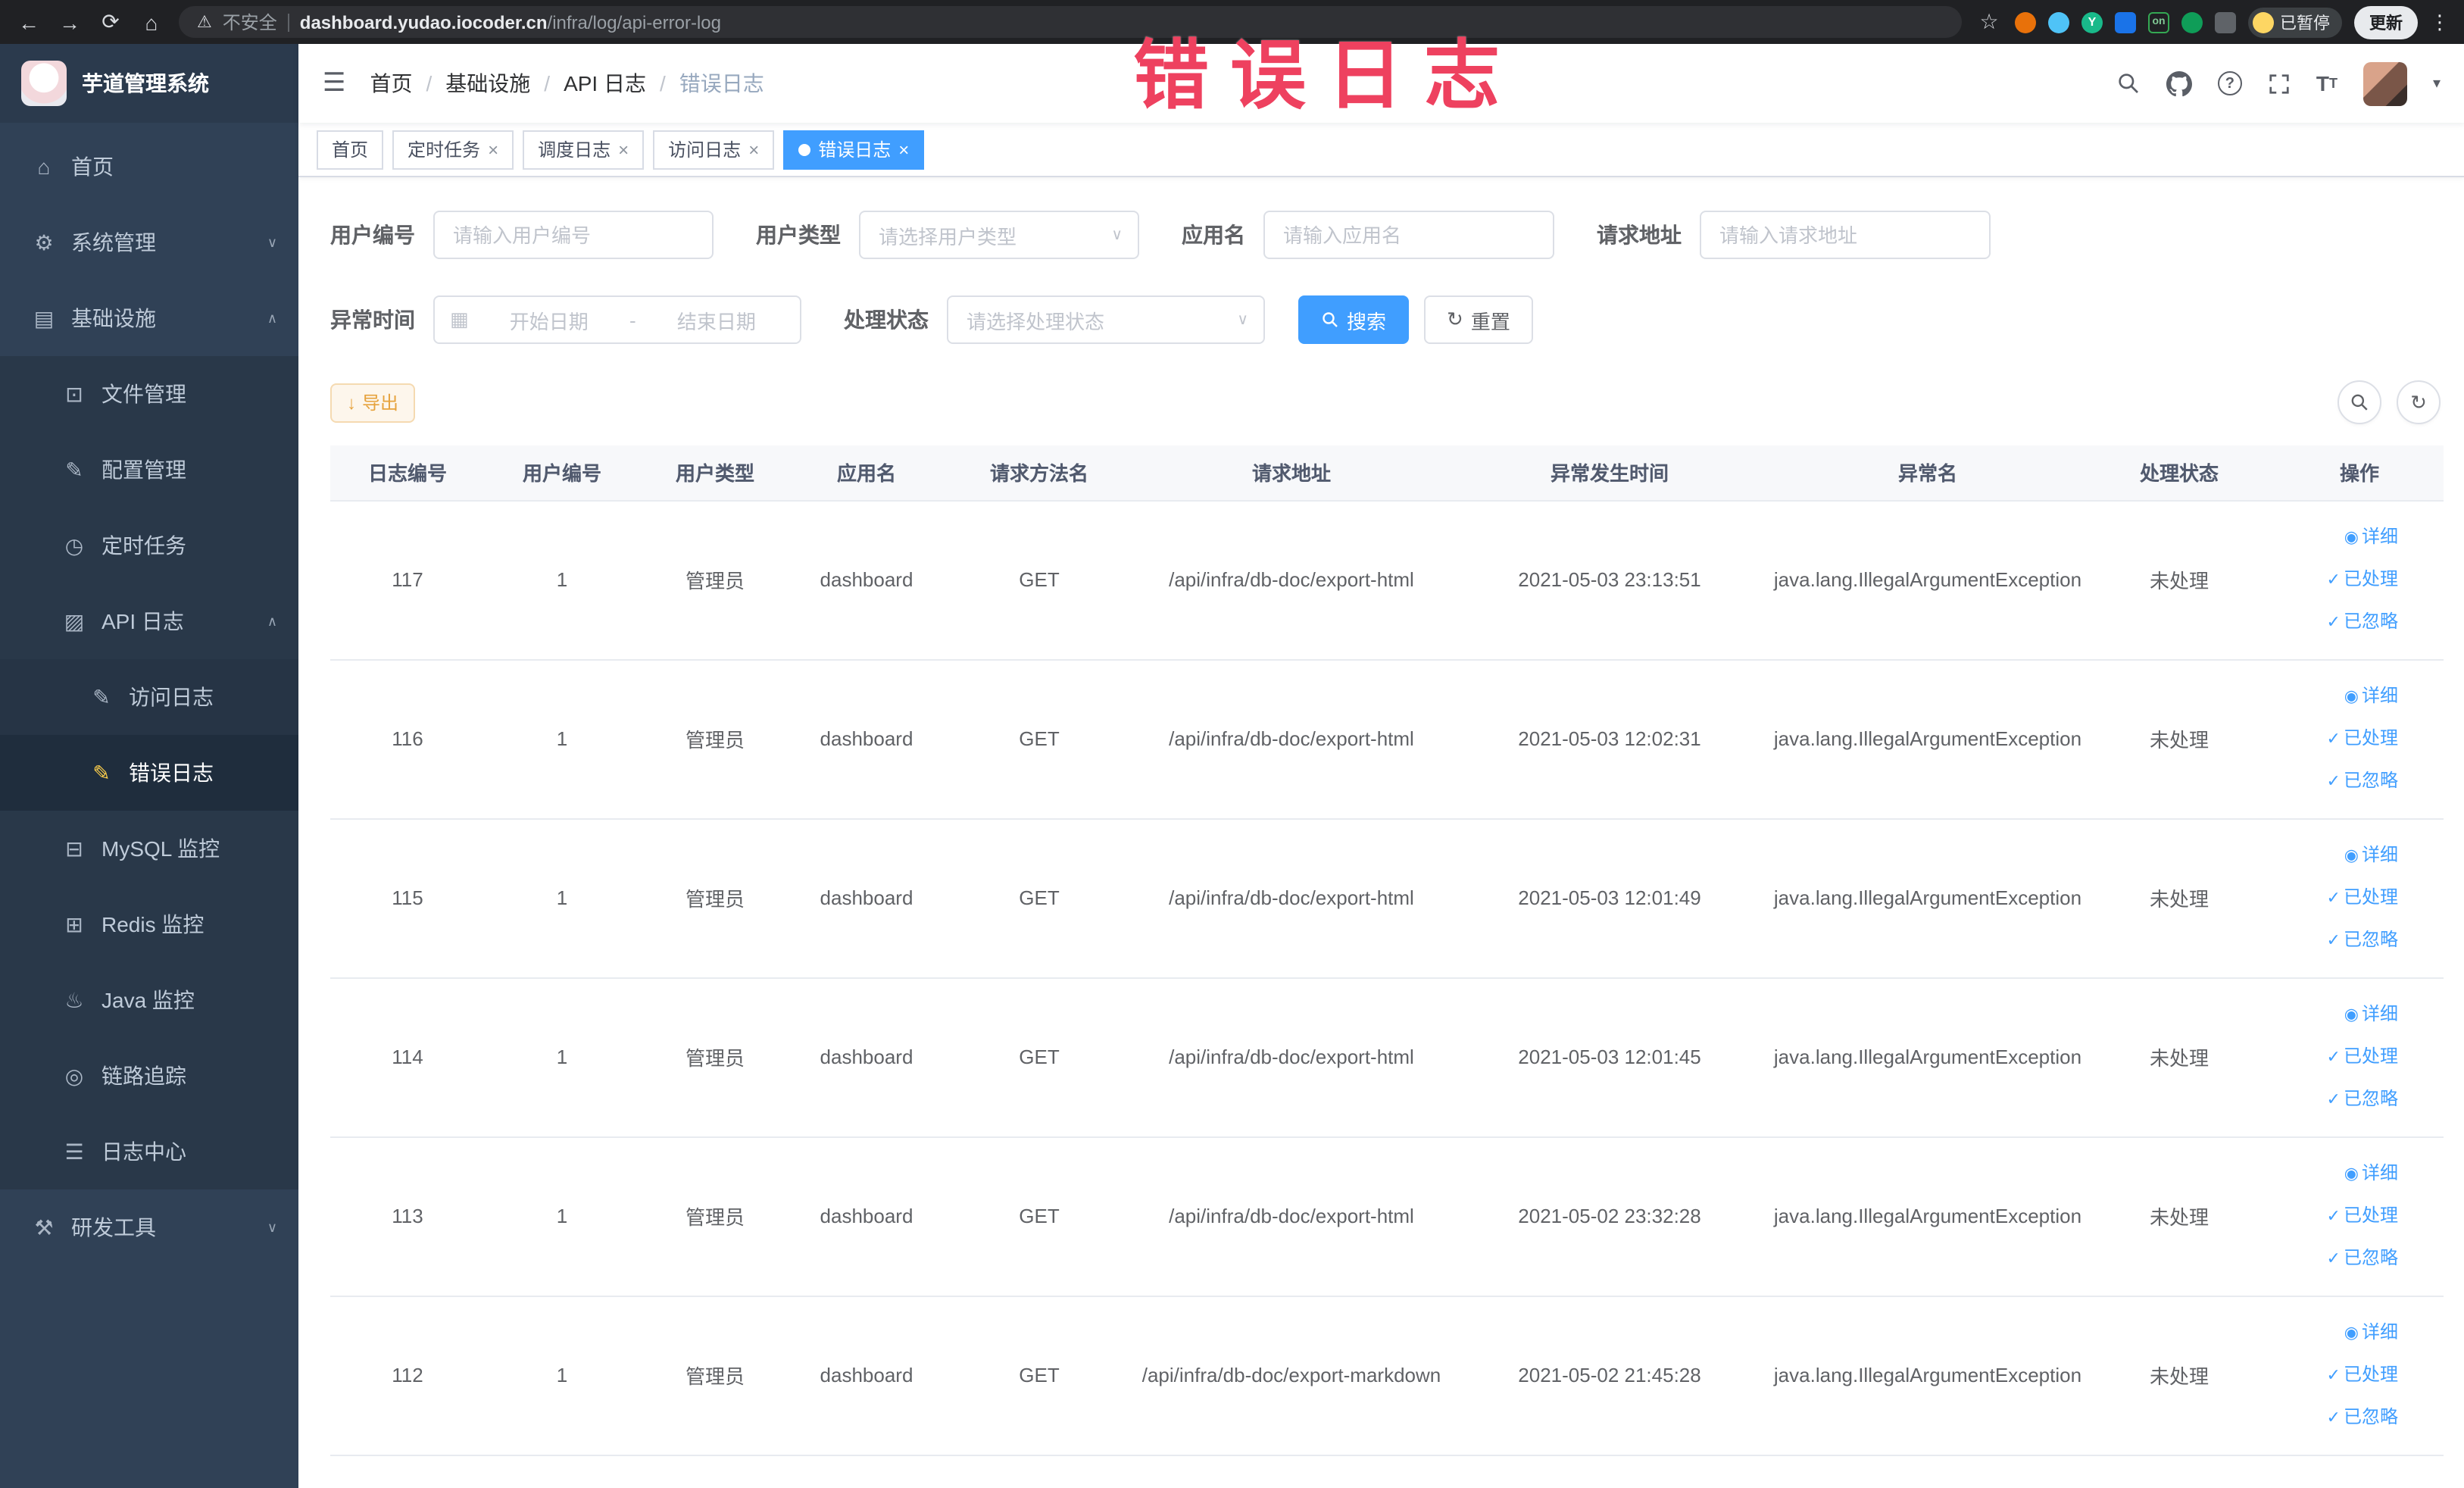  Describe the element at coordinates (1478, 319) in the screenshot. I see `reset-button: ↻ 重置` at that location.